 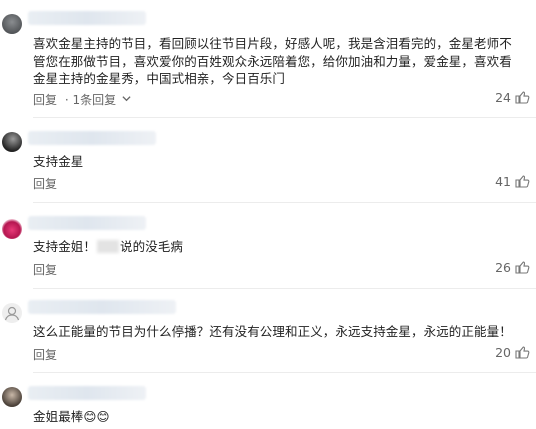 What do you see at coordinates (272, 331) in the screenshot?
I see `comment-text: 这么正能量的节目为什么停播？还有没有公理和正义，永远支持金星，永远的正能量！` at bounding box center [272, 331].